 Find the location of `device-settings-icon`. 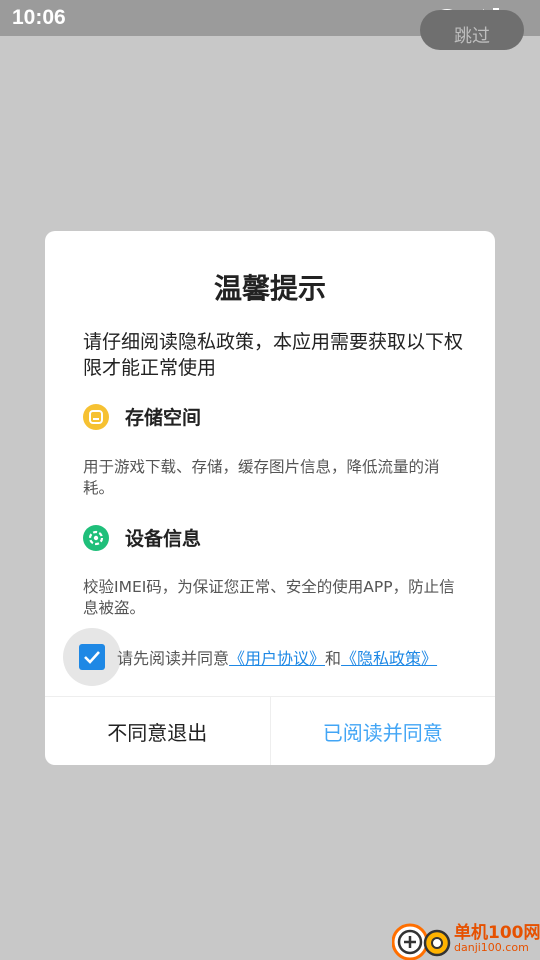

device-settings-icon is located at coordinates (96, 537).